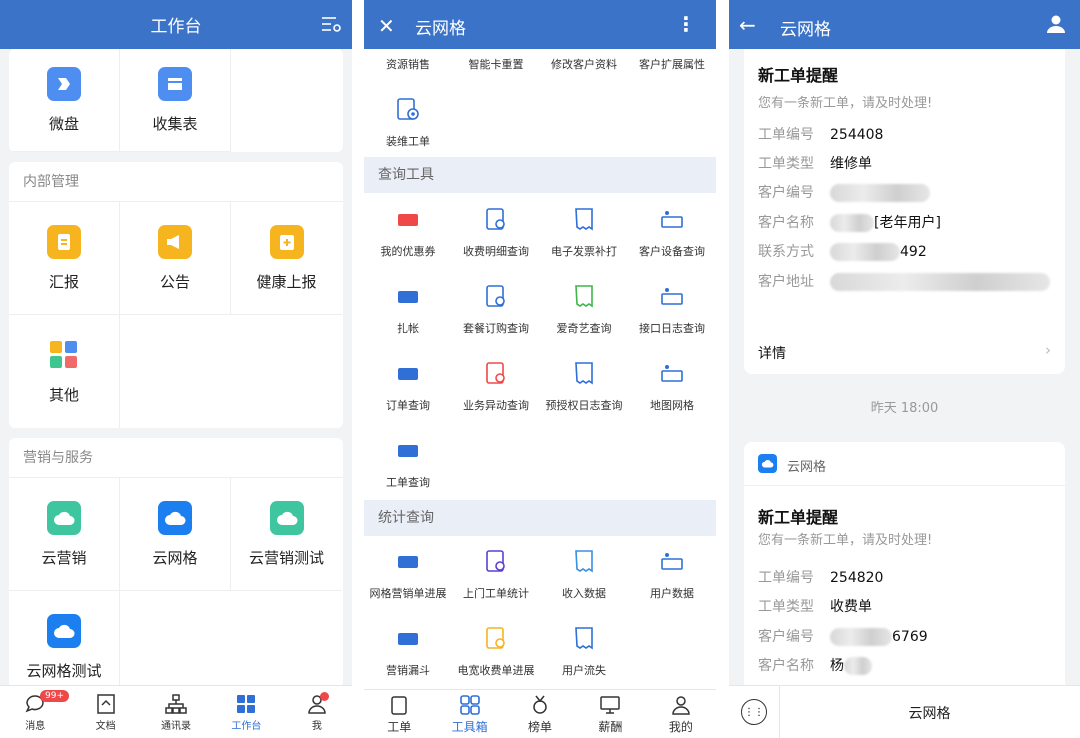  I want to click on tab-workbench: 工作台, so click(246, 712).